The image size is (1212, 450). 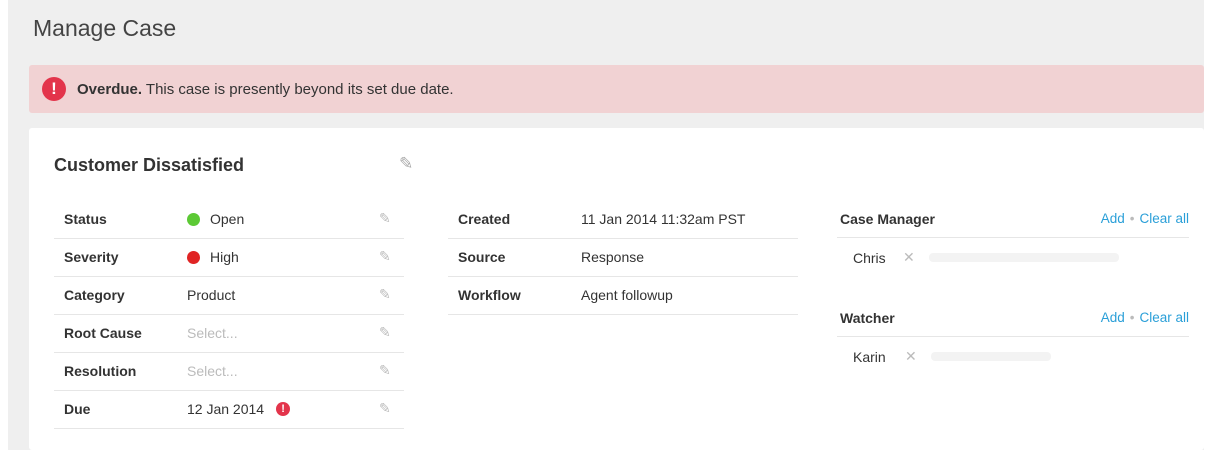 I want to click on alert-strong: Overdue., so click(x=110, y=89).